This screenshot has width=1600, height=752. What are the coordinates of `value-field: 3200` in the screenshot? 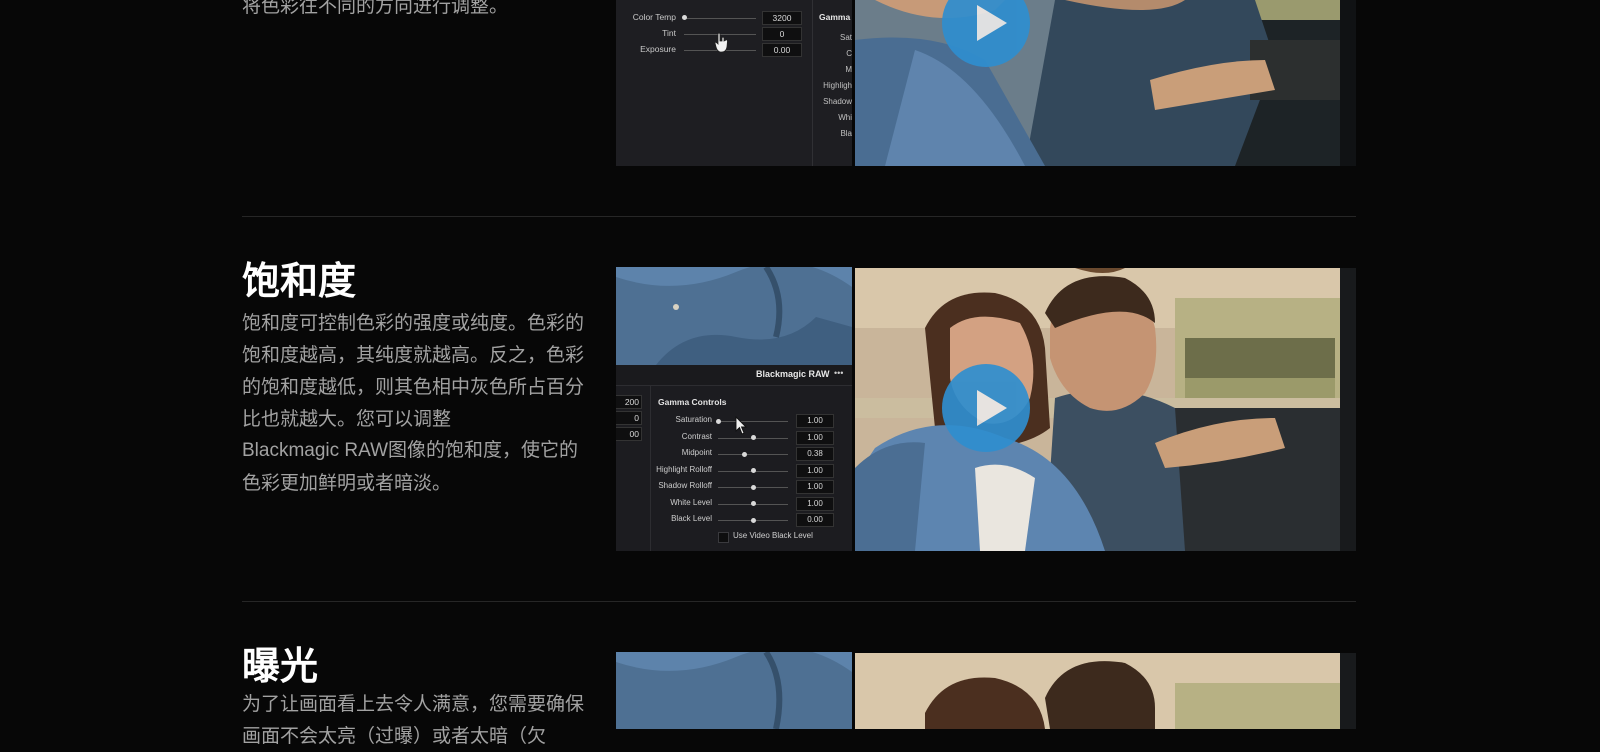 It's located at (782, 18).